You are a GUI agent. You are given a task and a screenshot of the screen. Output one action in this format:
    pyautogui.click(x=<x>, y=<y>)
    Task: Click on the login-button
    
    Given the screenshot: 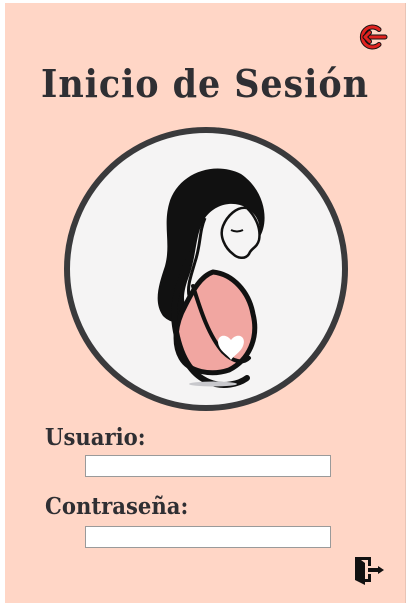 What is the action you would take?
    pyautogui.click(x=368, y=570)
    